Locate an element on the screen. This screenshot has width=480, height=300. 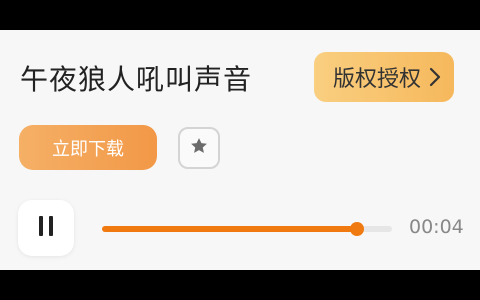
progress-track is located at coordinates (247, 229).